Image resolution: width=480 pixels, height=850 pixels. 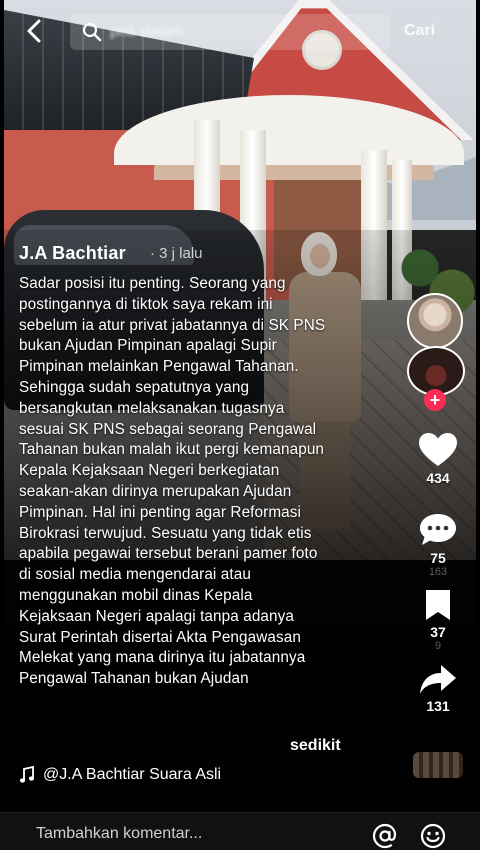 What do you see at coordinates (176, 253) in the screenshot?
I see `post-time: · 3 j lalu` at bounding box center [176, 253].